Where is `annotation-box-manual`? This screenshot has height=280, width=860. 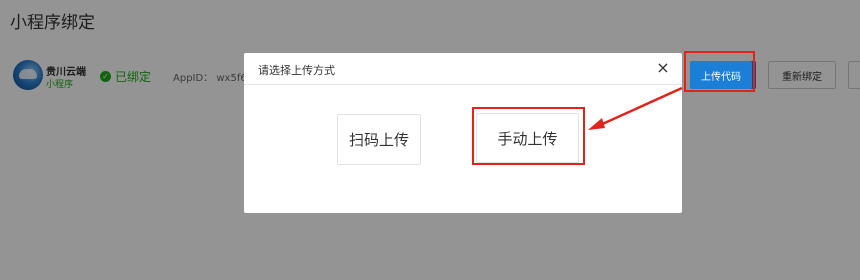
annotation-box-manual is located at coordinates (528, 136).